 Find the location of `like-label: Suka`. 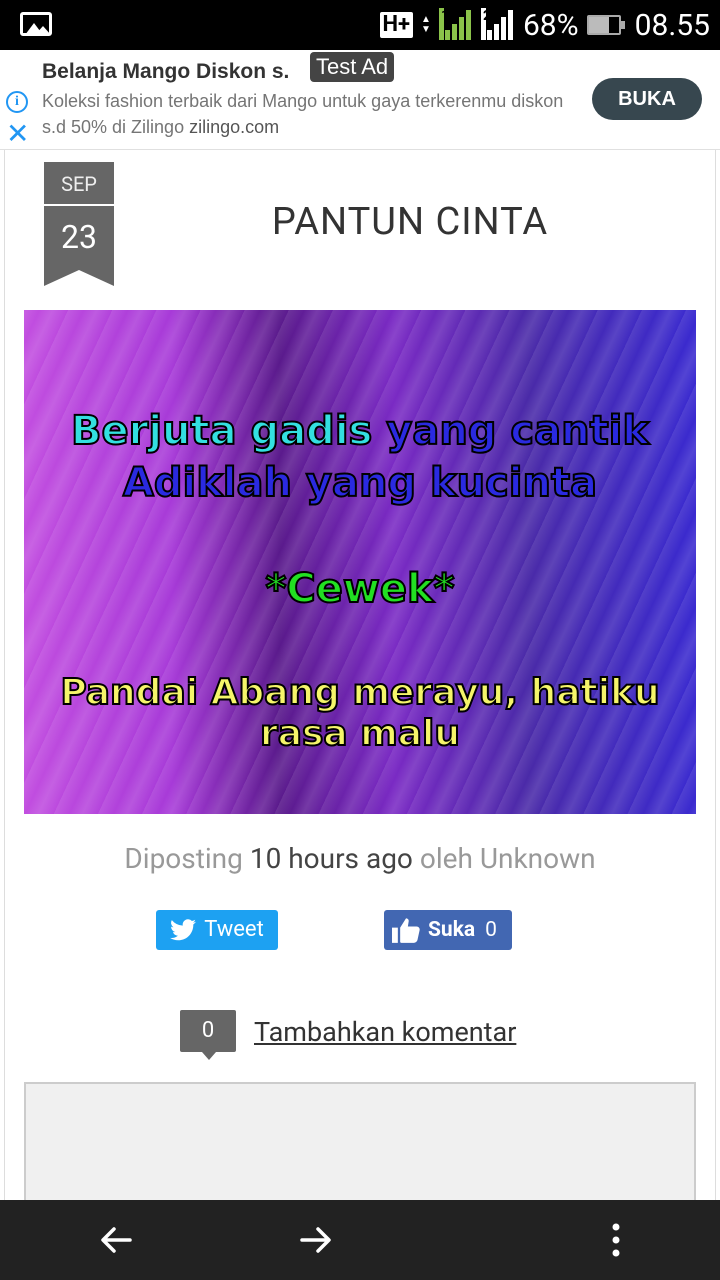

like-label: Suka is located at coordinates (452, 930).